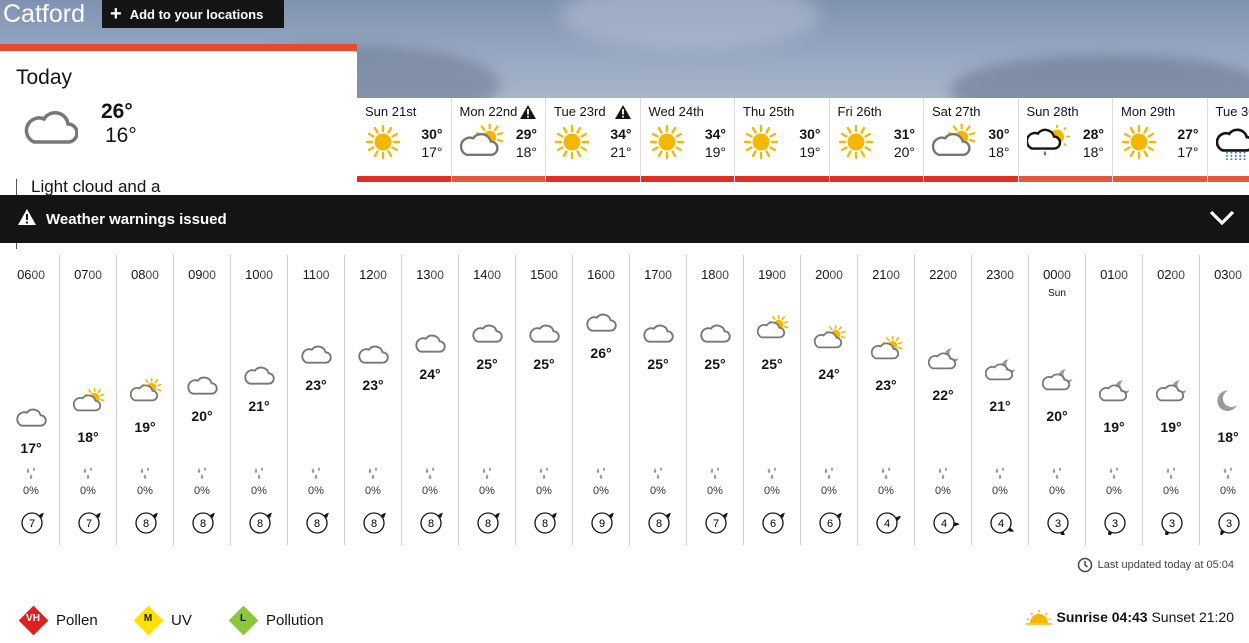 The height and width of the screenshot is (643, 1249). Describe the element at coordinates (621, 134) in the screenshot. I see `day-high-temp: 34°` at that location.